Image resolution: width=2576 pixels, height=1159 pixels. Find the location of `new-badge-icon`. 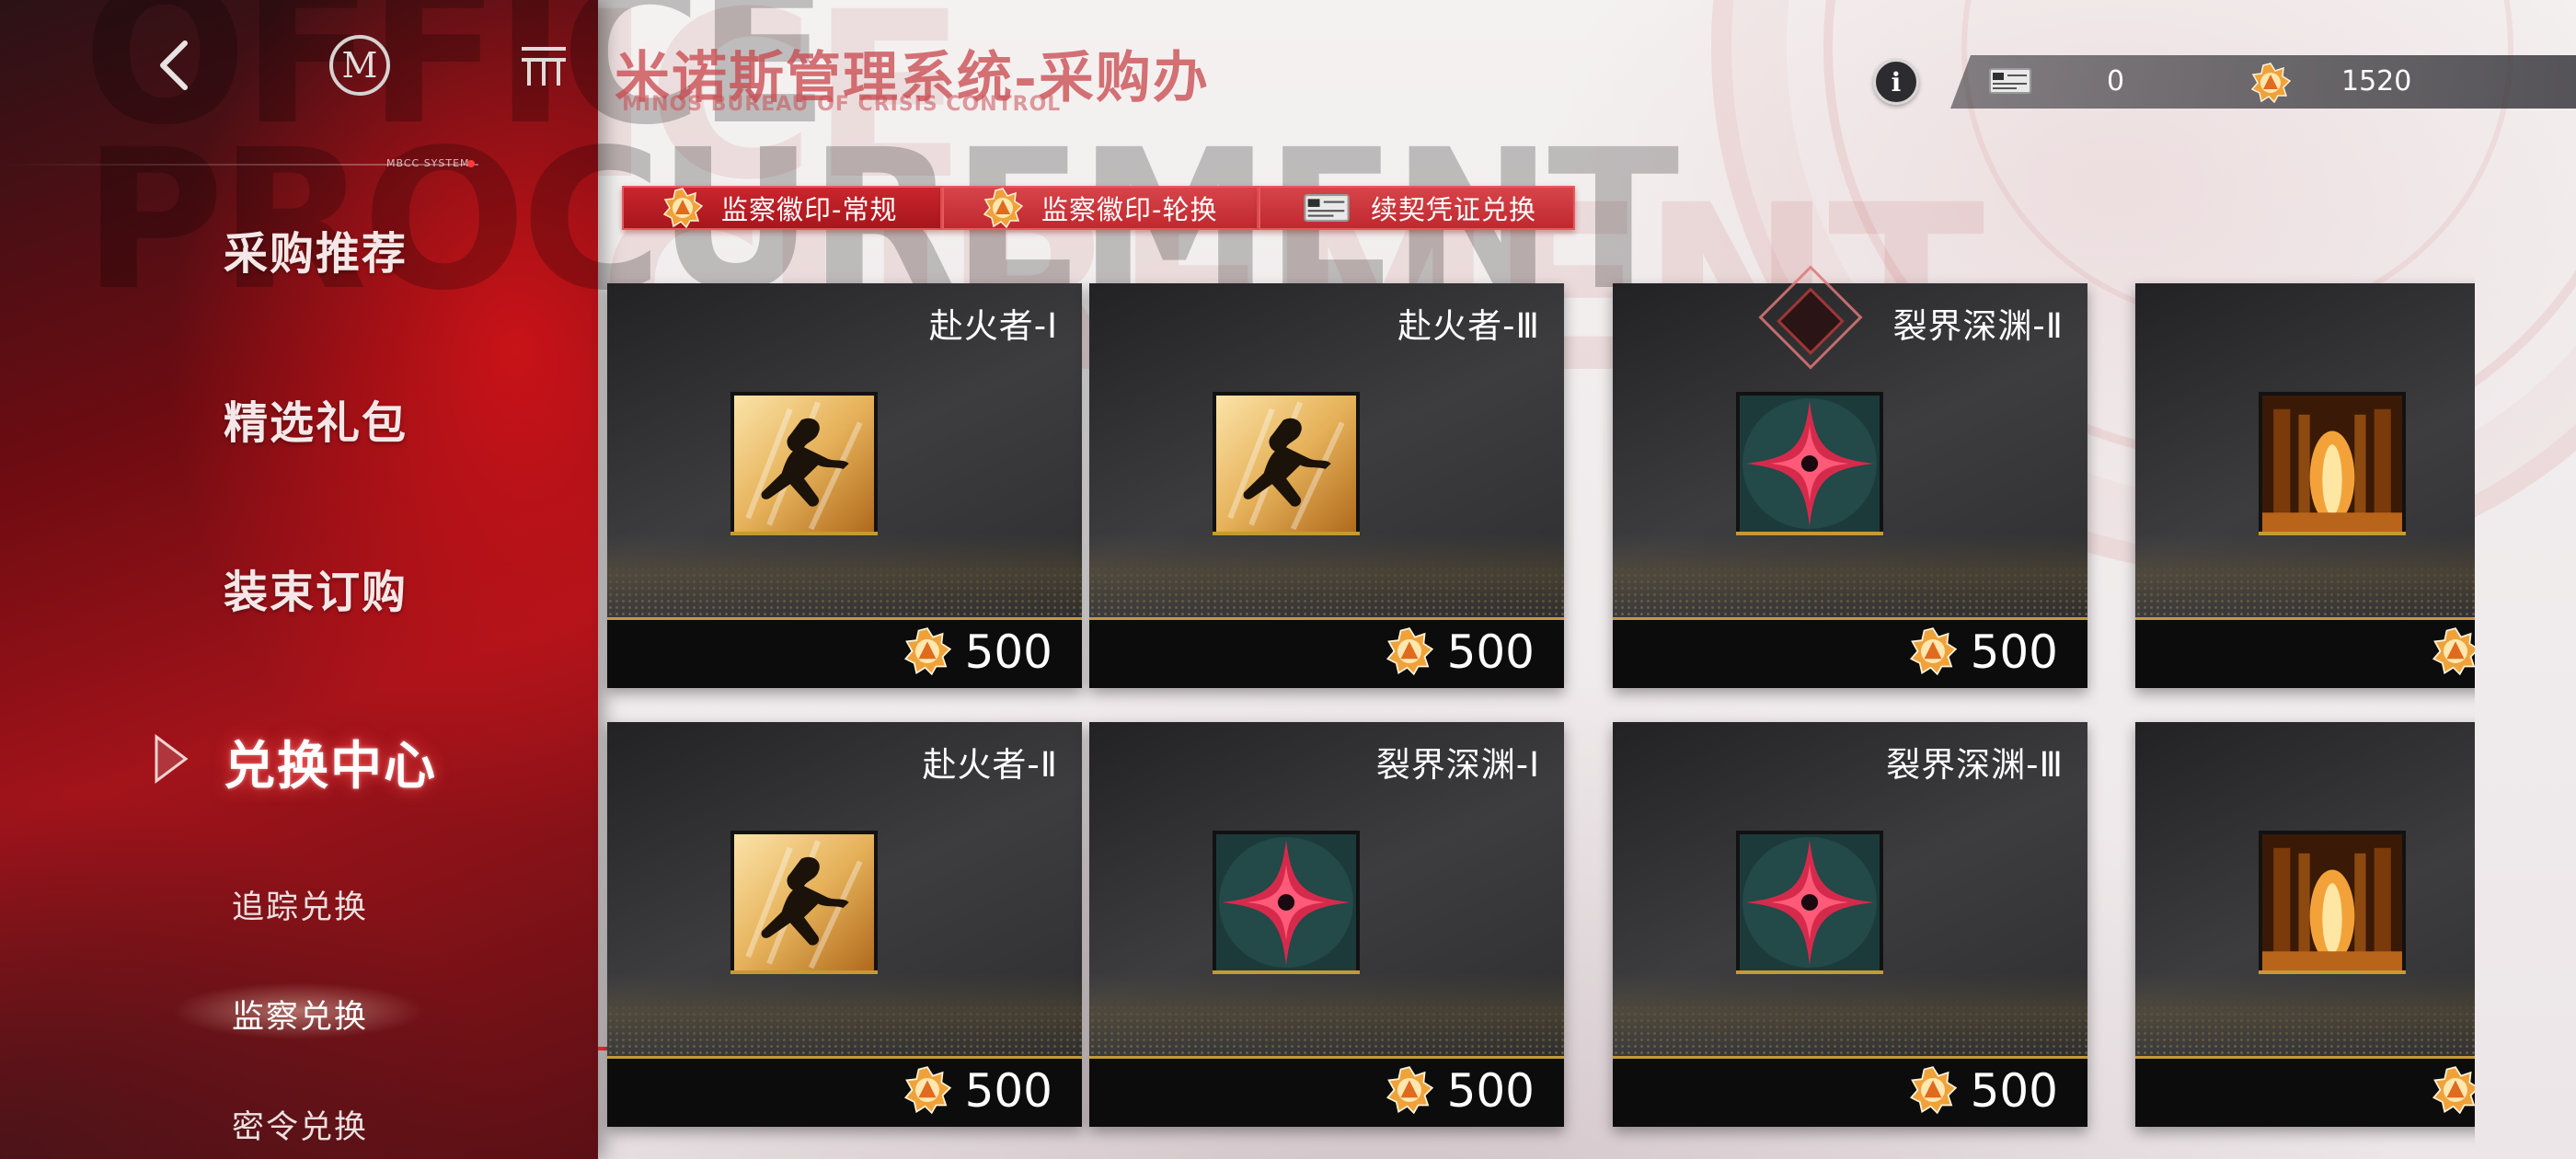

new-badge-icon is located at coordinates (1810, 317).